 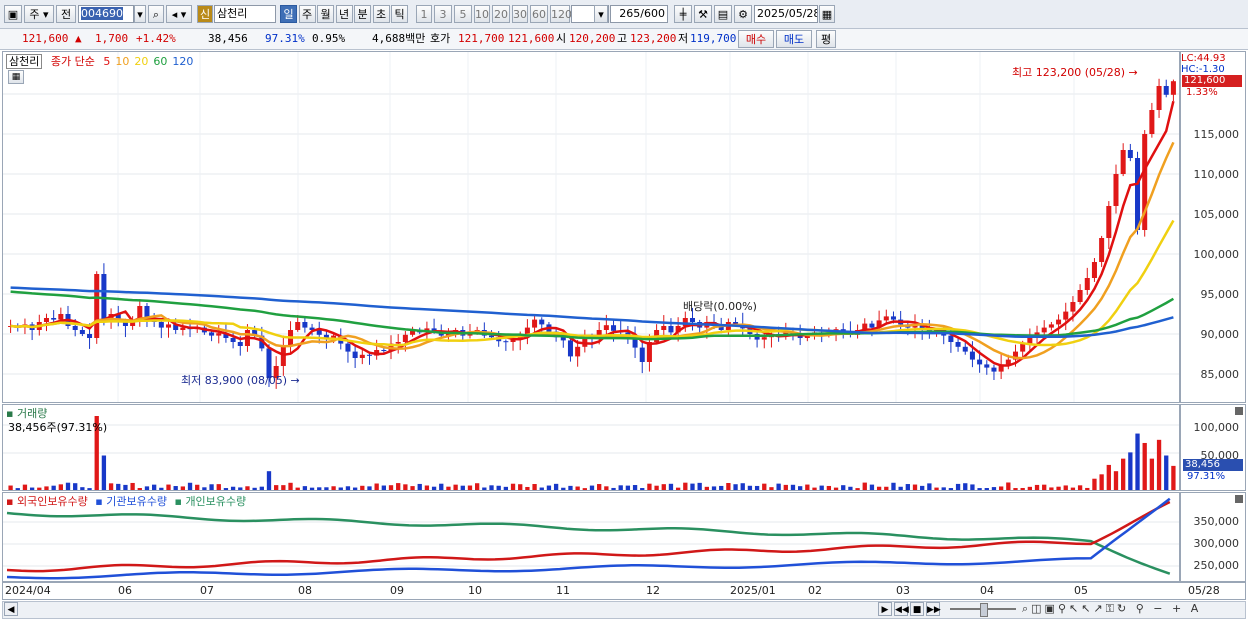 I want to click on window-menu-icon: ▣, so click(x=13, y=14).